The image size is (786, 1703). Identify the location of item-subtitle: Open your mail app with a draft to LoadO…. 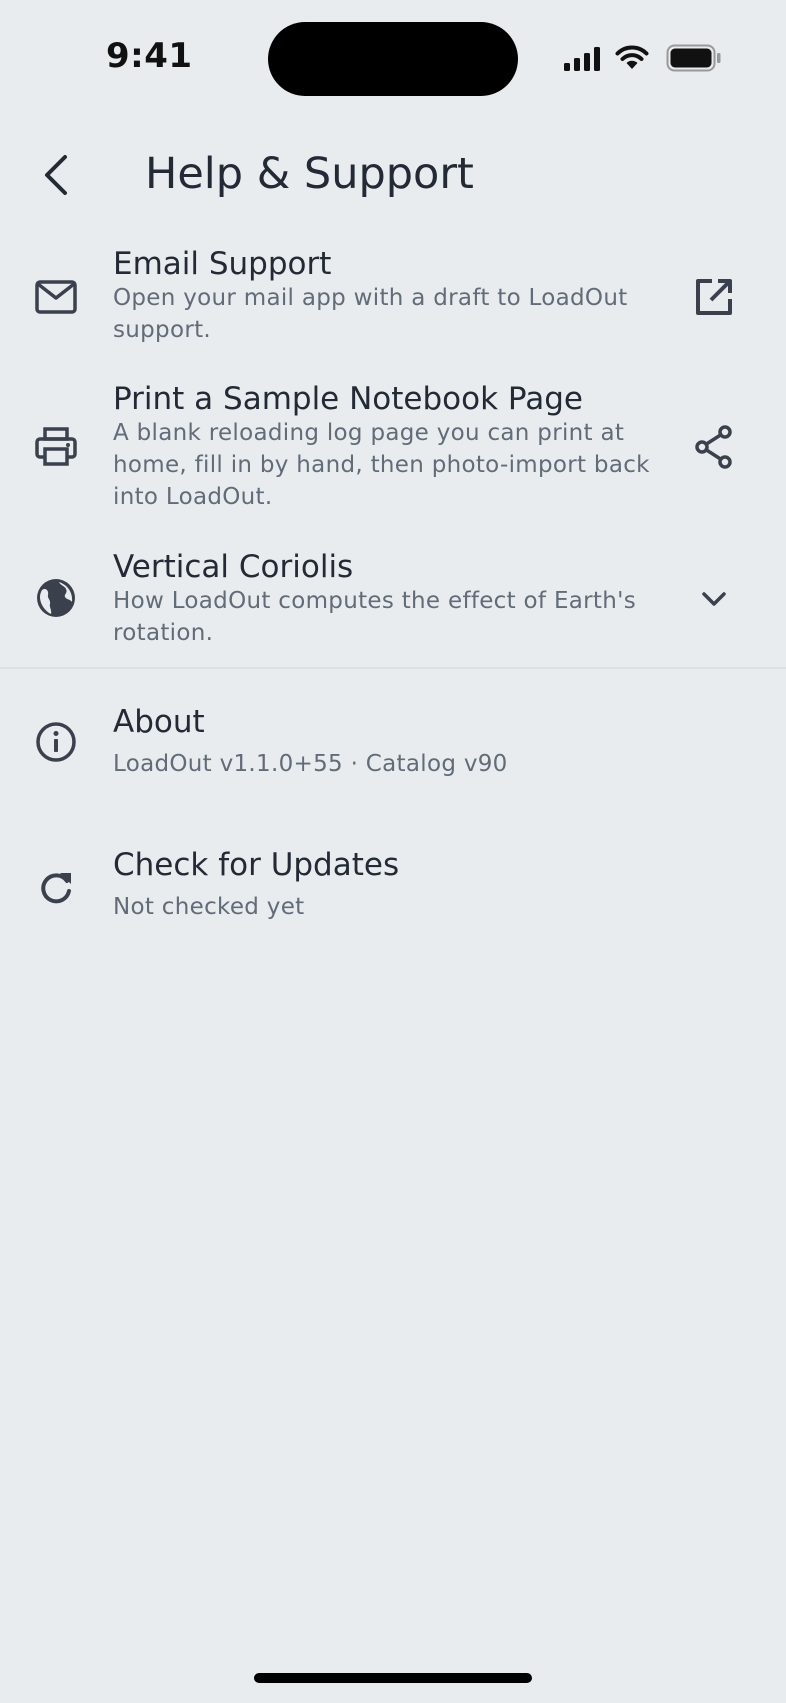
(370, 314).